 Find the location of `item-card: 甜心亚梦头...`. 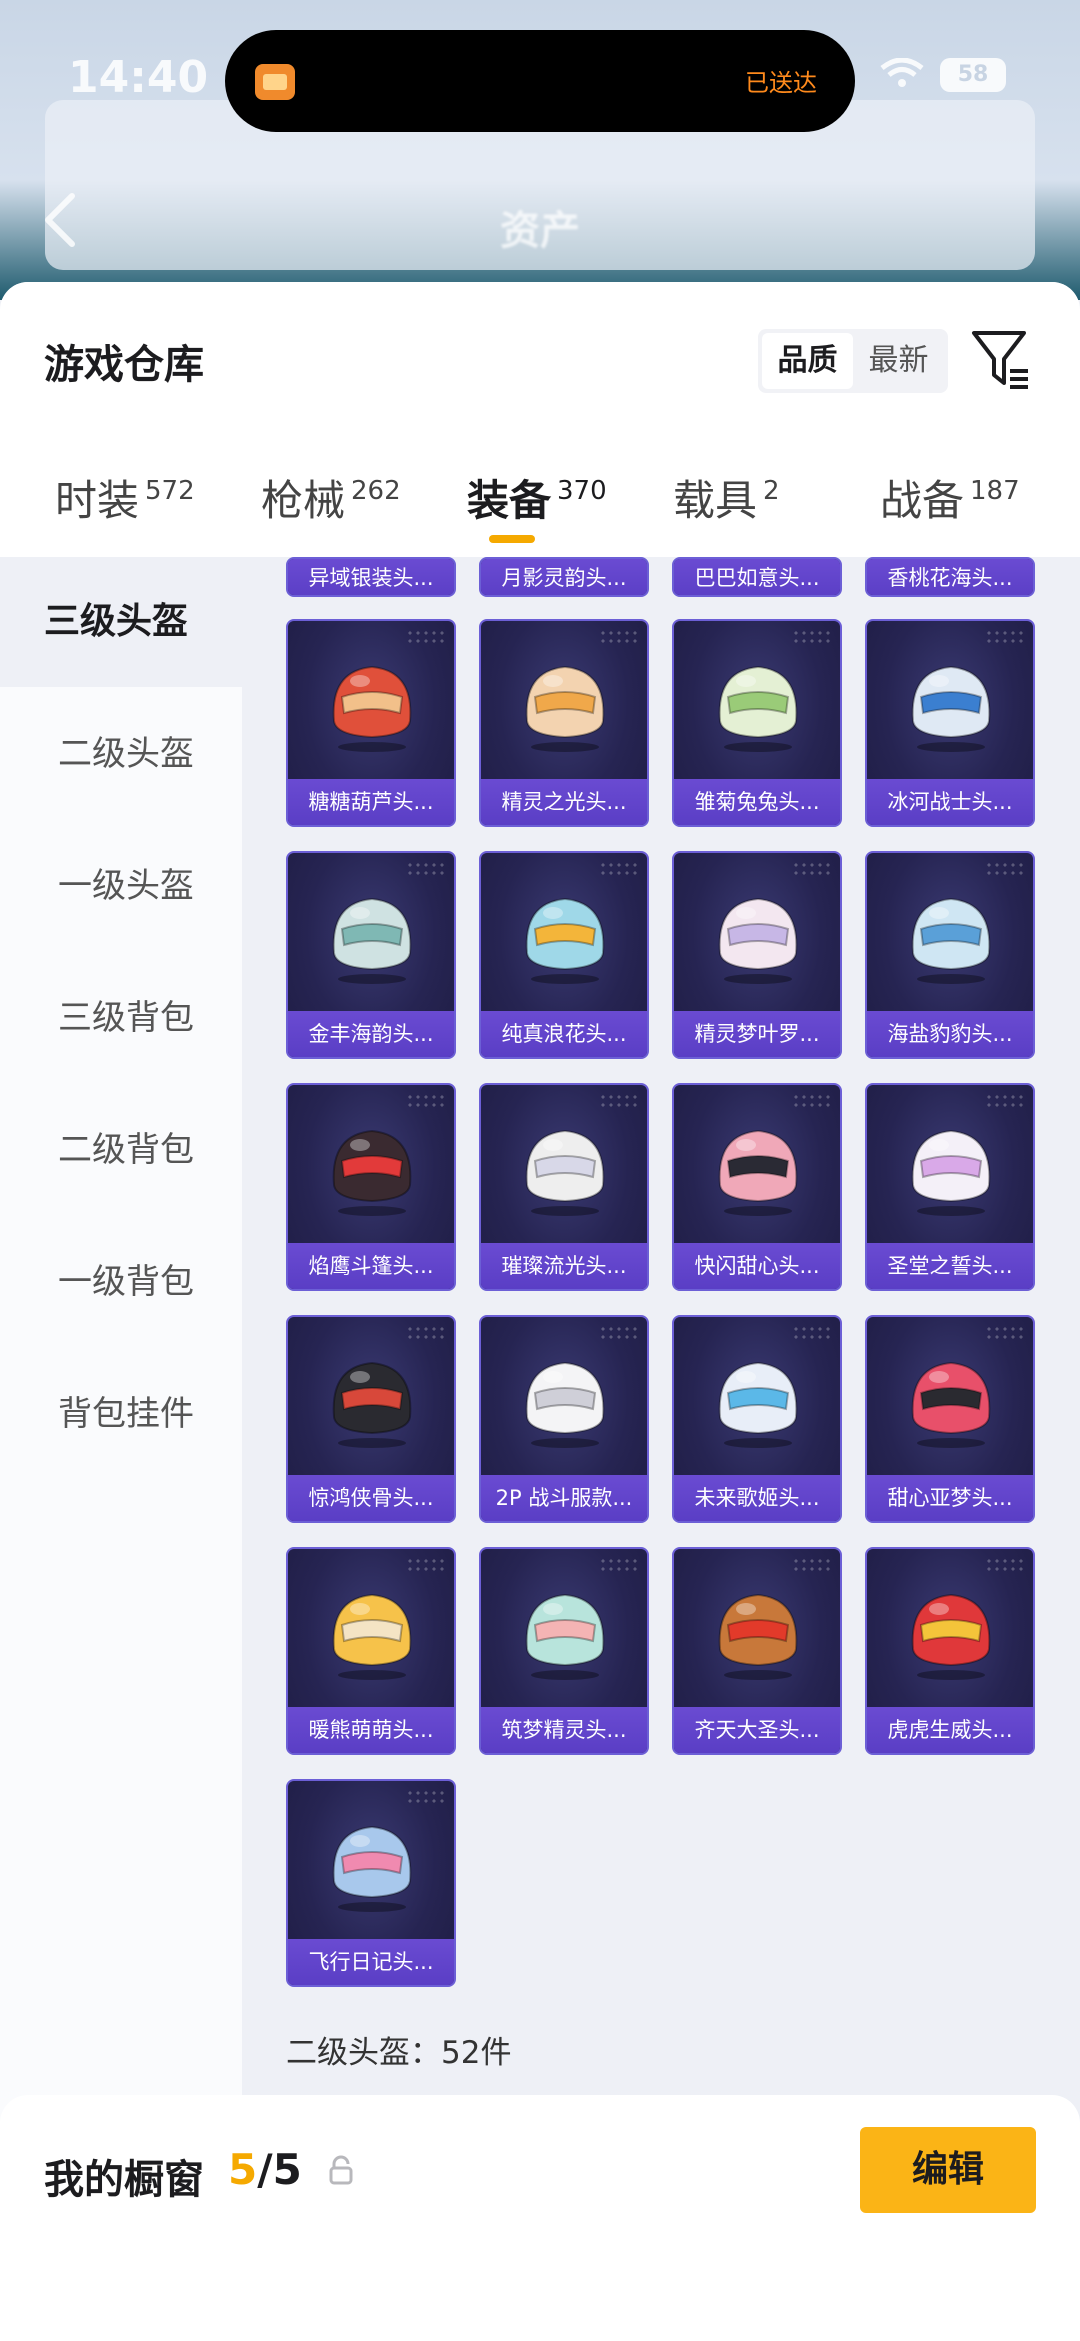

item-card: 甜心亚梦头... is located at coordinates (950, 1419).